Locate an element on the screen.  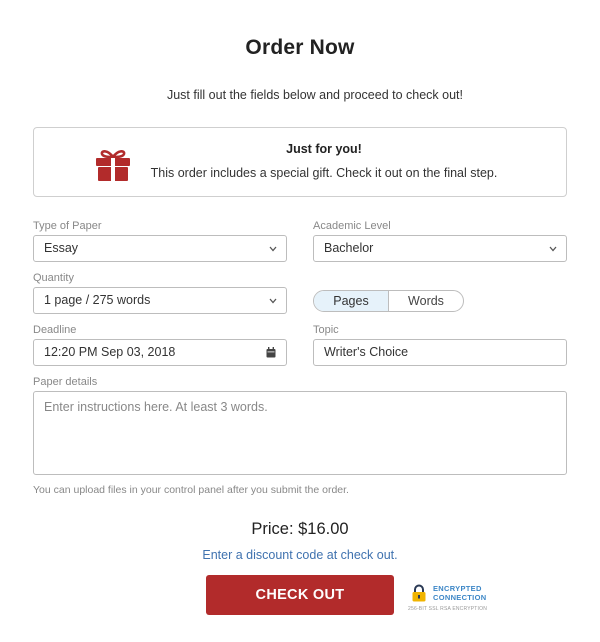
academic-level-value: Bachelor is located at coordinates (349, 248).